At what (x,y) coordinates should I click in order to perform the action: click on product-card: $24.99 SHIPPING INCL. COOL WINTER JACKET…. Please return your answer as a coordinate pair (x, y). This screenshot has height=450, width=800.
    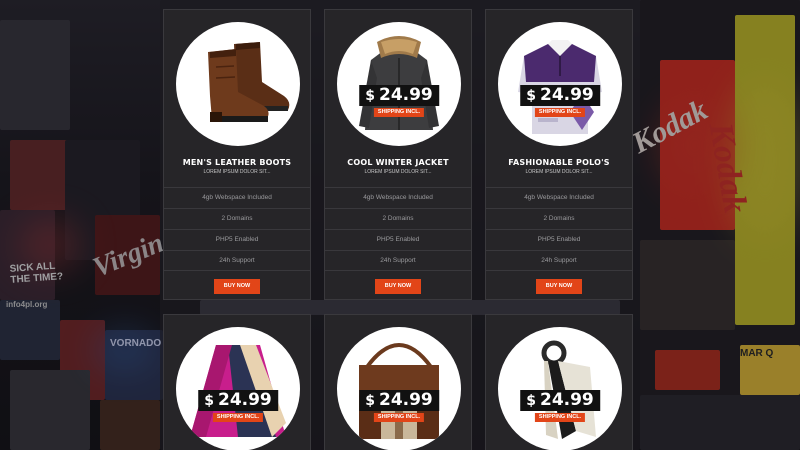
    Looking at the image, I should click on (398, 154).